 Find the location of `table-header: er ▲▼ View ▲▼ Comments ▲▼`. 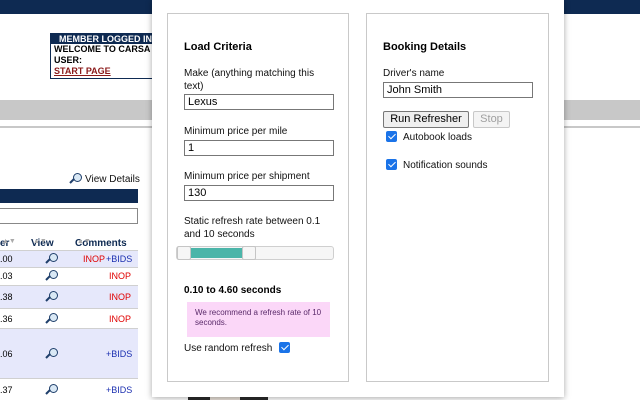

table-header: er ▲▼ View ▲▼ Comments ▲▼ is located at coordinates (63, 243).